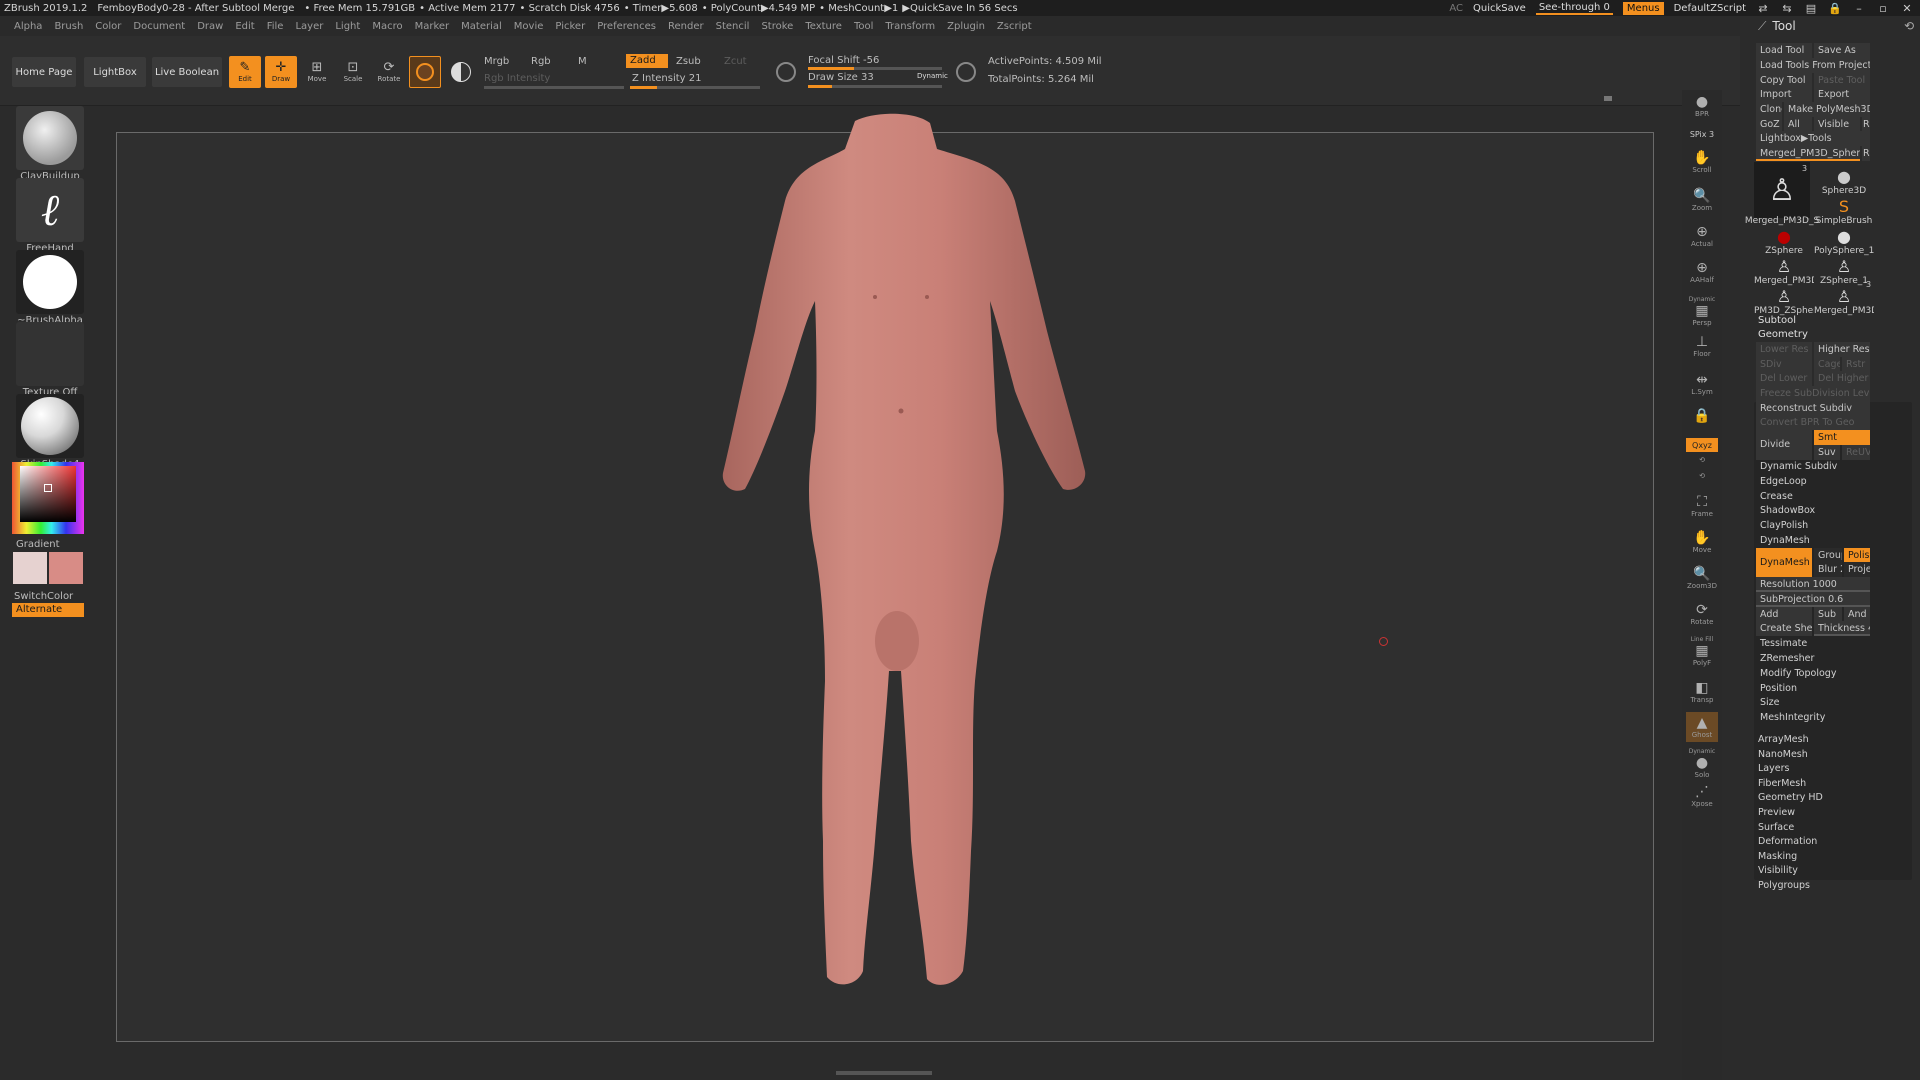 This screenshot has width=1920, height=1080. I want to click on freeze-subdiv-button: Freeze SubDivision Levels, so click(1813, 393).